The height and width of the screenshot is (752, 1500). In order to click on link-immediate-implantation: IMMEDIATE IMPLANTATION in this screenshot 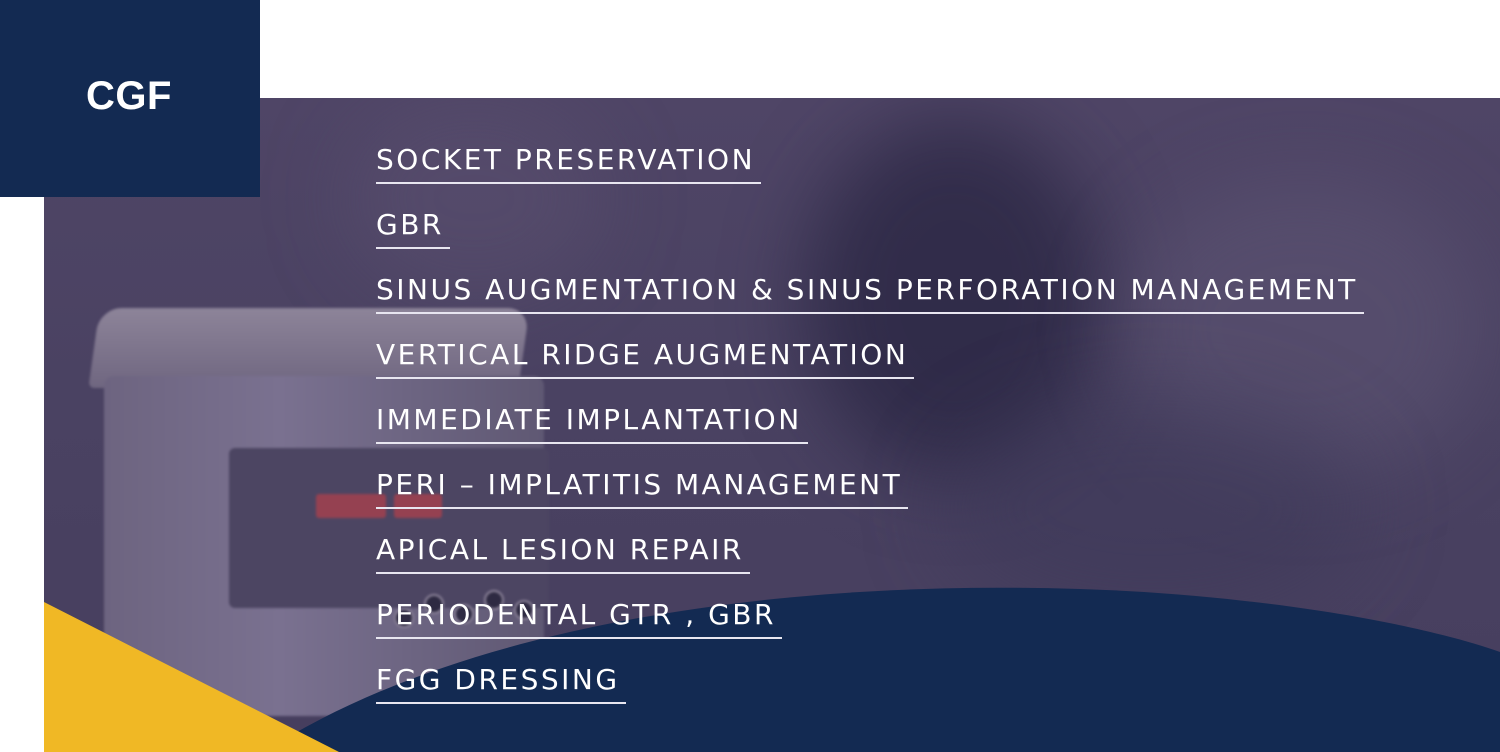, I will do `click(592, 421)`.